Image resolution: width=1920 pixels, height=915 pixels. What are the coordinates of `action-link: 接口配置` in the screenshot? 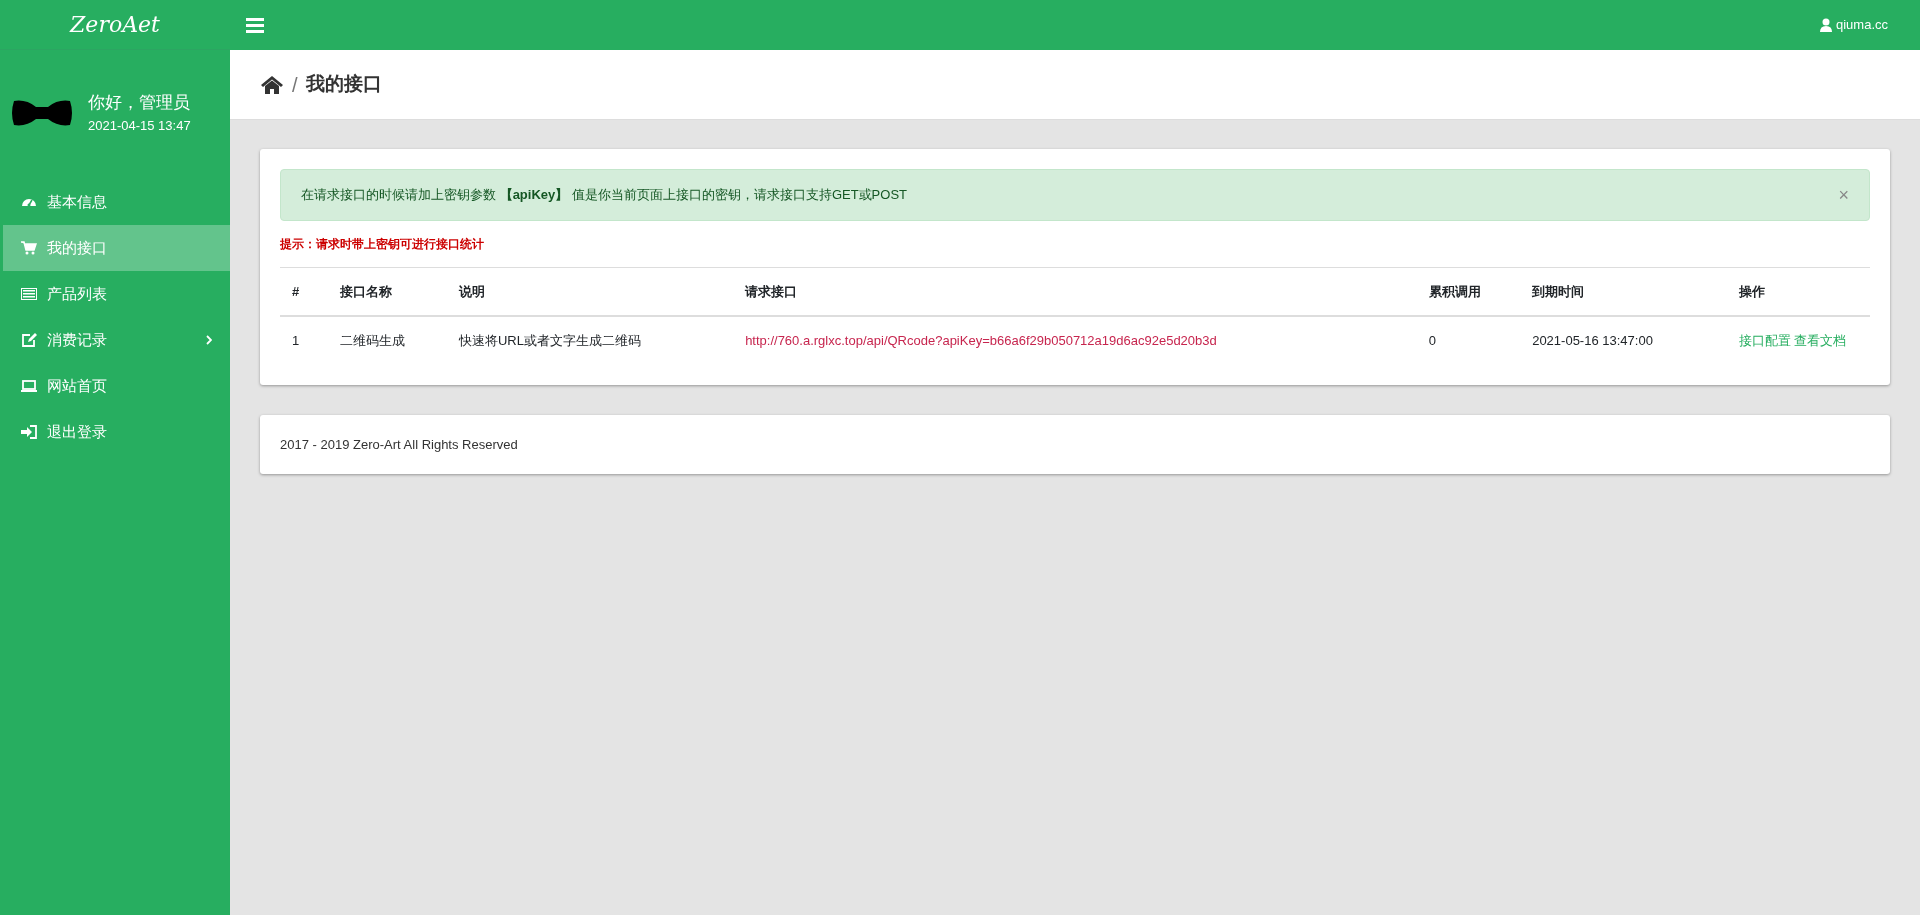 It's located at (1764, 340).